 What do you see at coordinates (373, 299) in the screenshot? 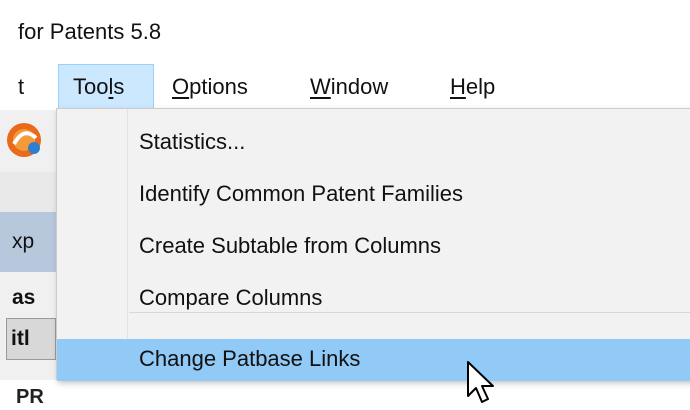
I see `menu-item-compare-columns: Compare Columns` at bounding box center [373, 299].